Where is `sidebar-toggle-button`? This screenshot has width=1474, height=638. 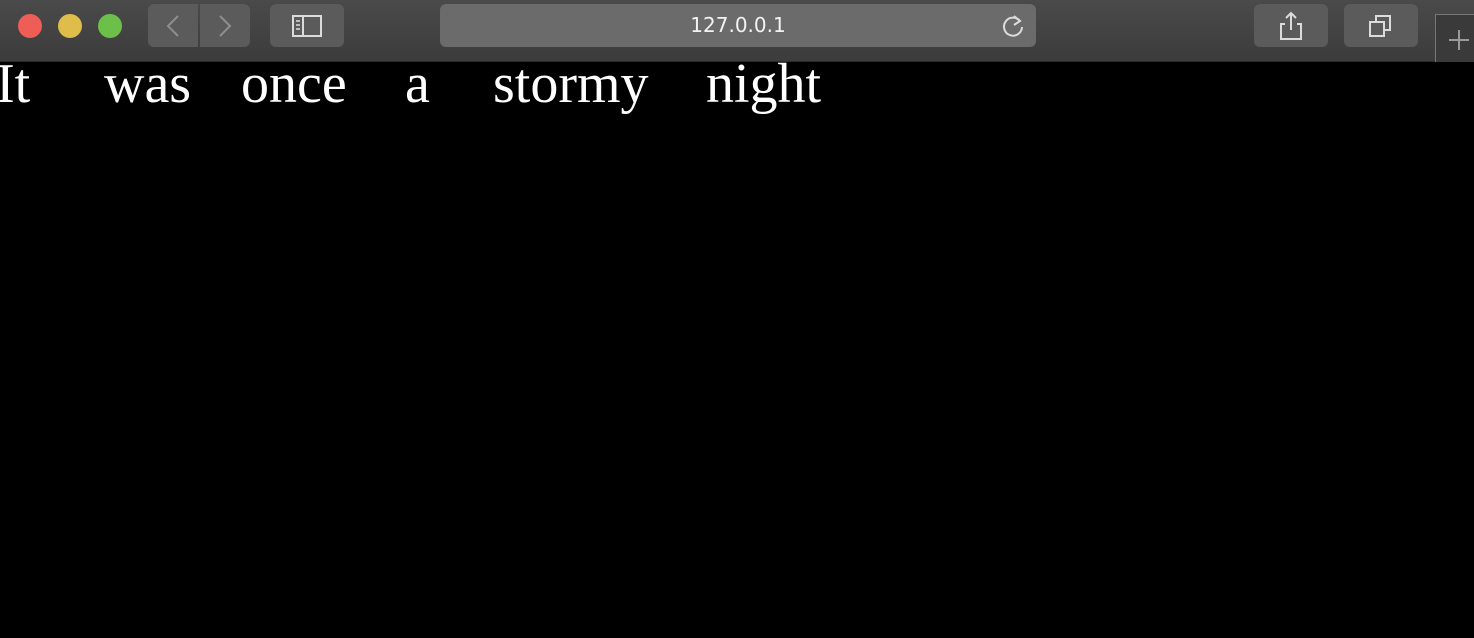
sidebar-toggle-button is located at coordinates (307, 25).